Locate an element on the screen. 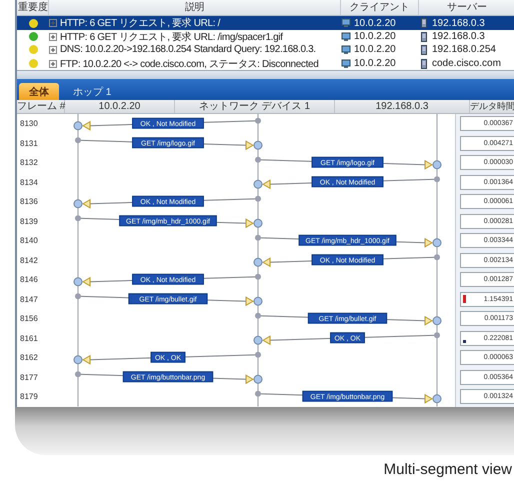 This screenshot has width=514, height=490. frame-number: 8177 is located at coordinates (29, 378).